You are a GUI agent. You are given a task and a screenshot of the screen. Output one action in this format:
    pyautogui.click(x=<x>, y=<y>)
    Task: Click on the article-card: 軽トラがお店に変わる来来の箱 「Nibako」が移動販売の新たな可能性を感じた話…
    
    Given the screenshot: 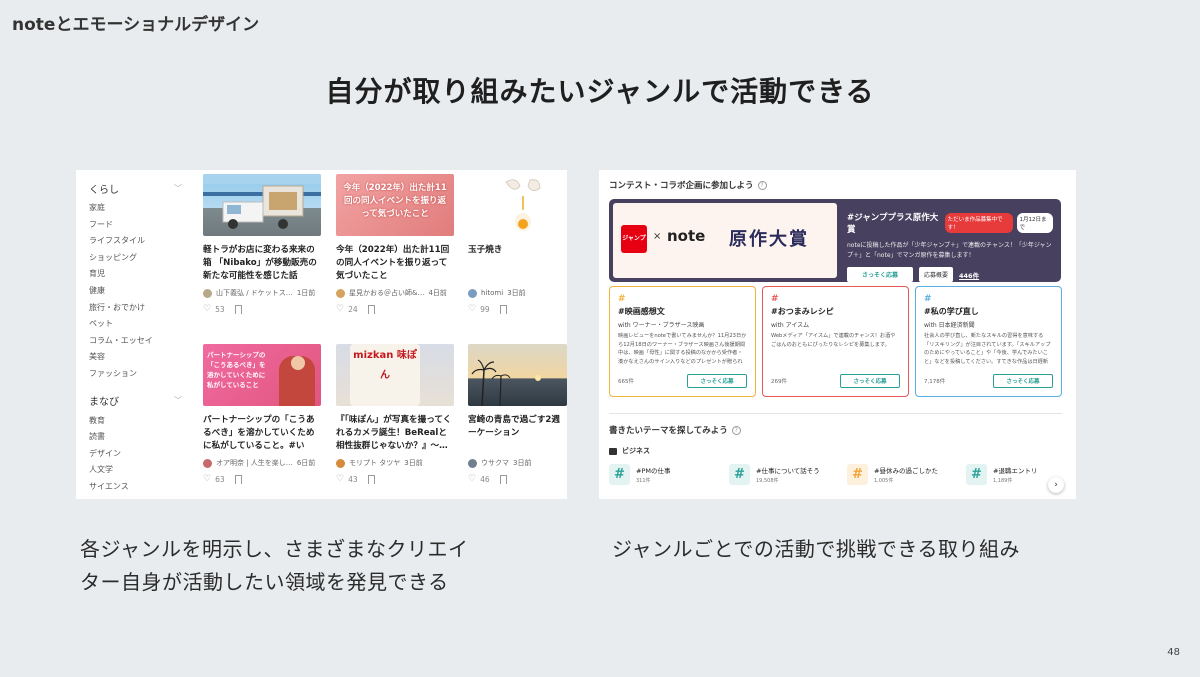 What is the action you would take?
    pyautogui.click(x=262, y=244)
    